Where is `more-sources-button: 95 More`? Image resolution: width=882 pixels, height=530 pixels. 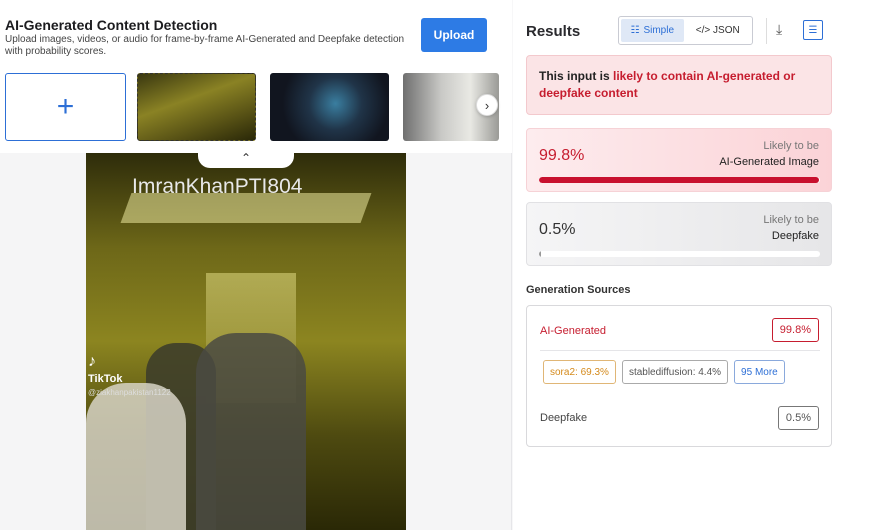
more-sources-button: 95 More is located at coordinates (759, 372).